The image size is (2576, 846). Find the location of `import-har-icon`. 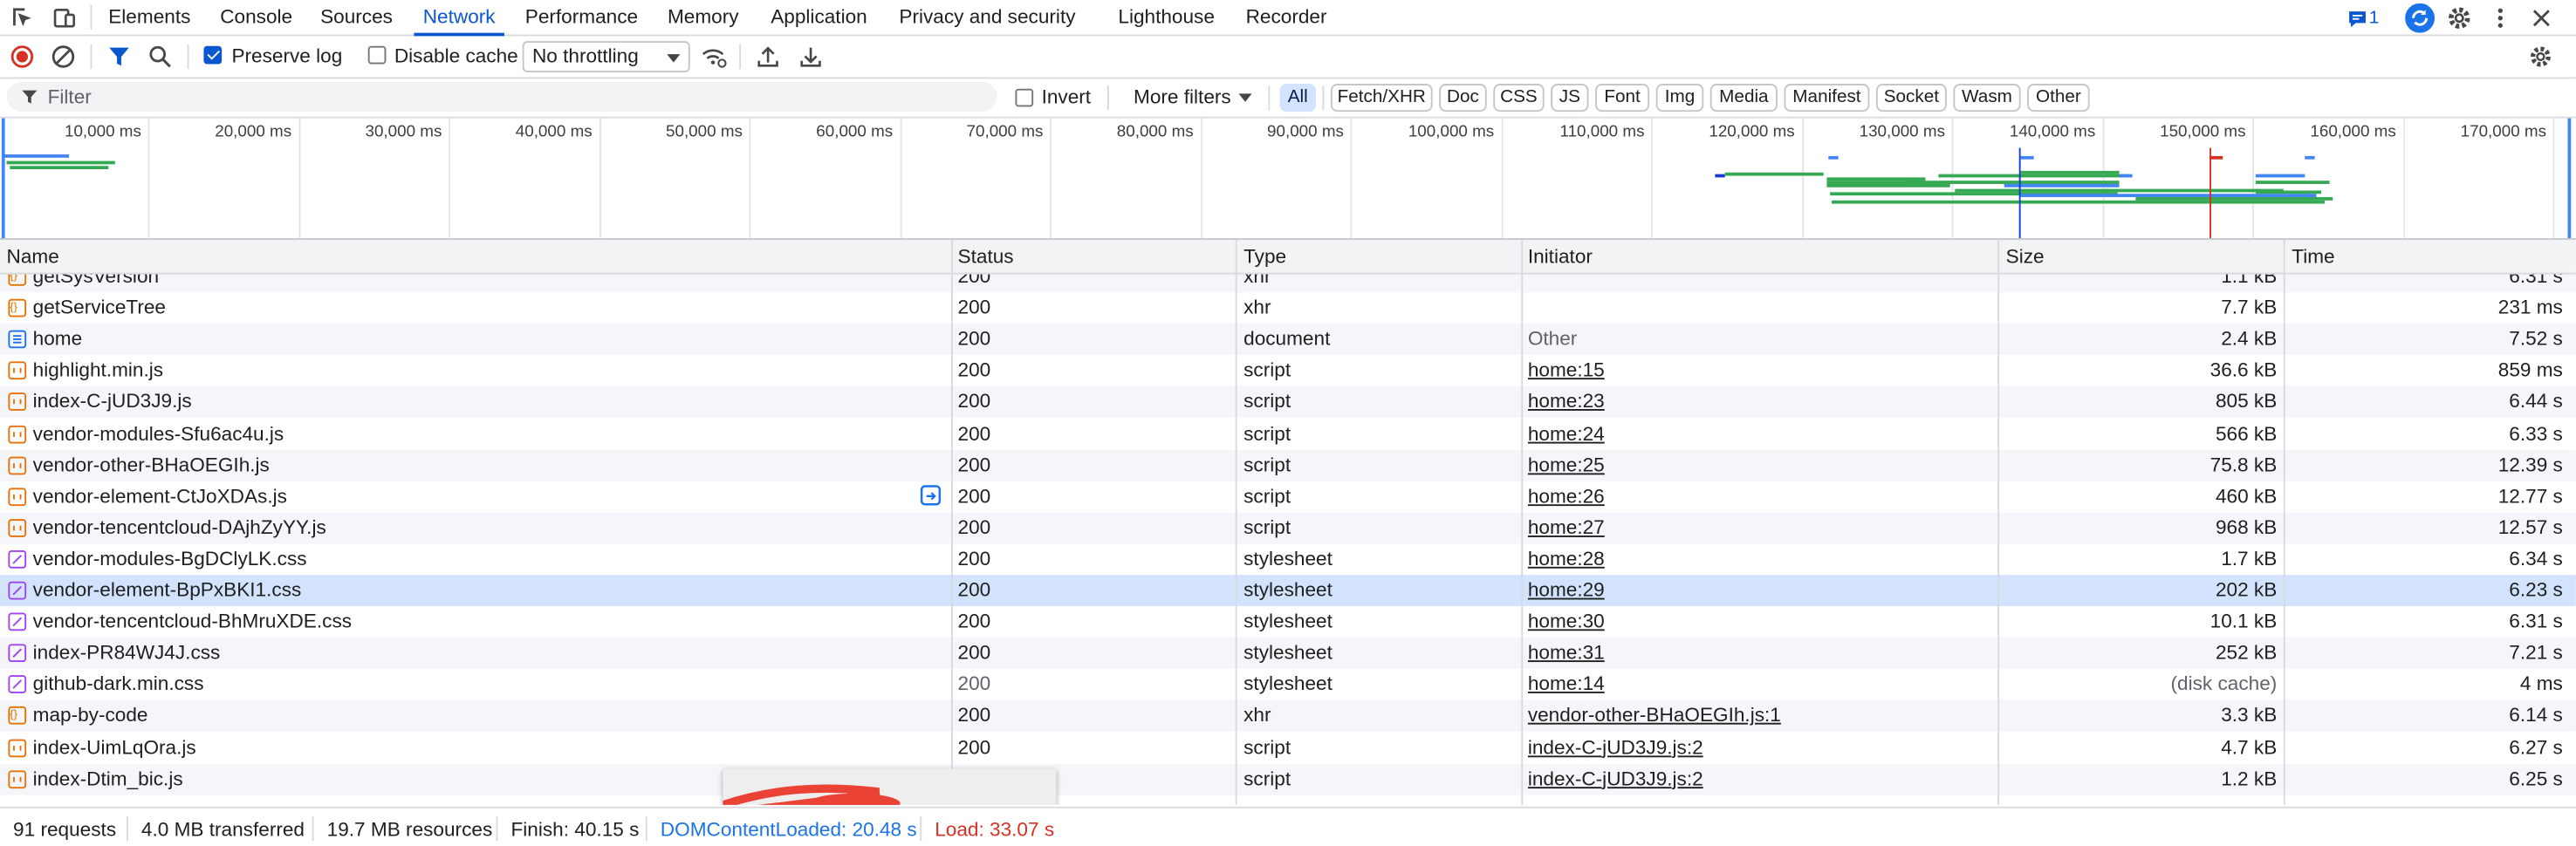

import-har-icon is located at coordinates (768, 56).